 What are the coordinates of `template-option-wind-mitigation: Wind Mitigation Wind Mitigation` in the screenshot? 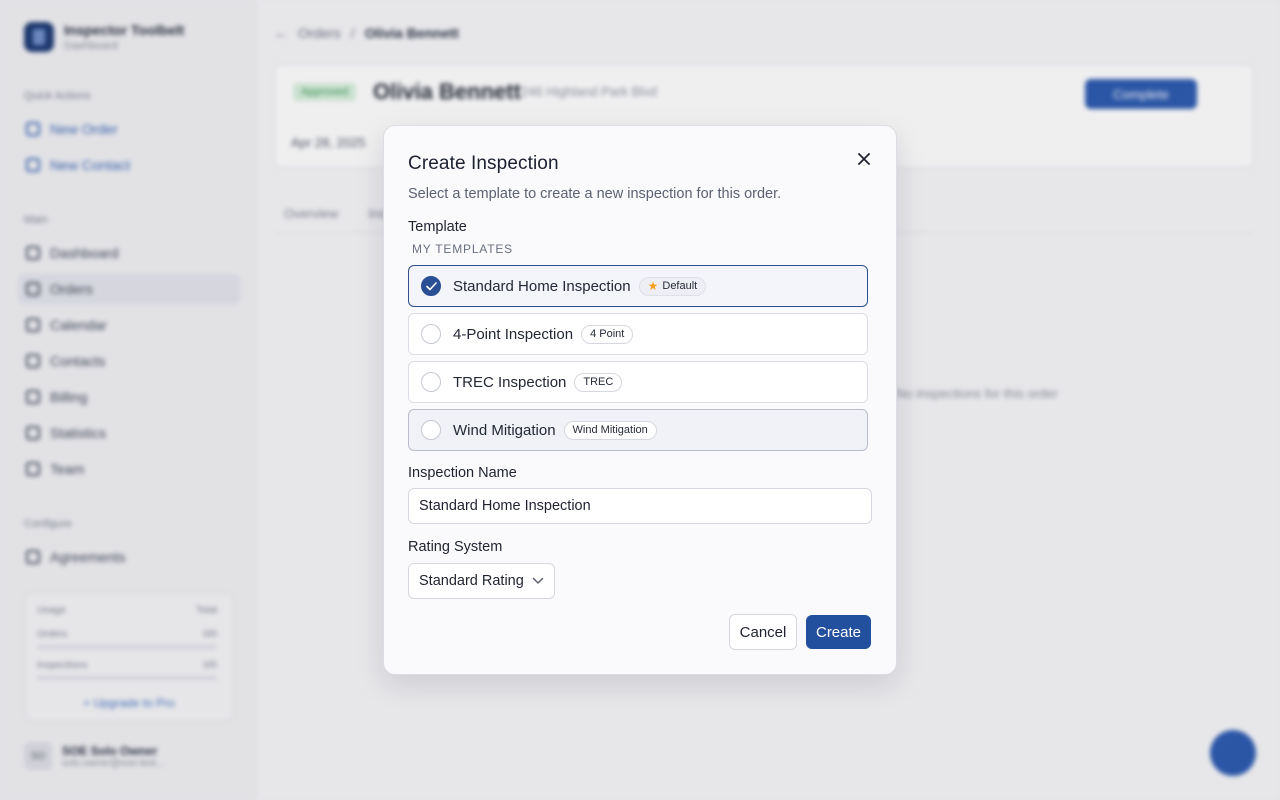 It's located at (638, 430).